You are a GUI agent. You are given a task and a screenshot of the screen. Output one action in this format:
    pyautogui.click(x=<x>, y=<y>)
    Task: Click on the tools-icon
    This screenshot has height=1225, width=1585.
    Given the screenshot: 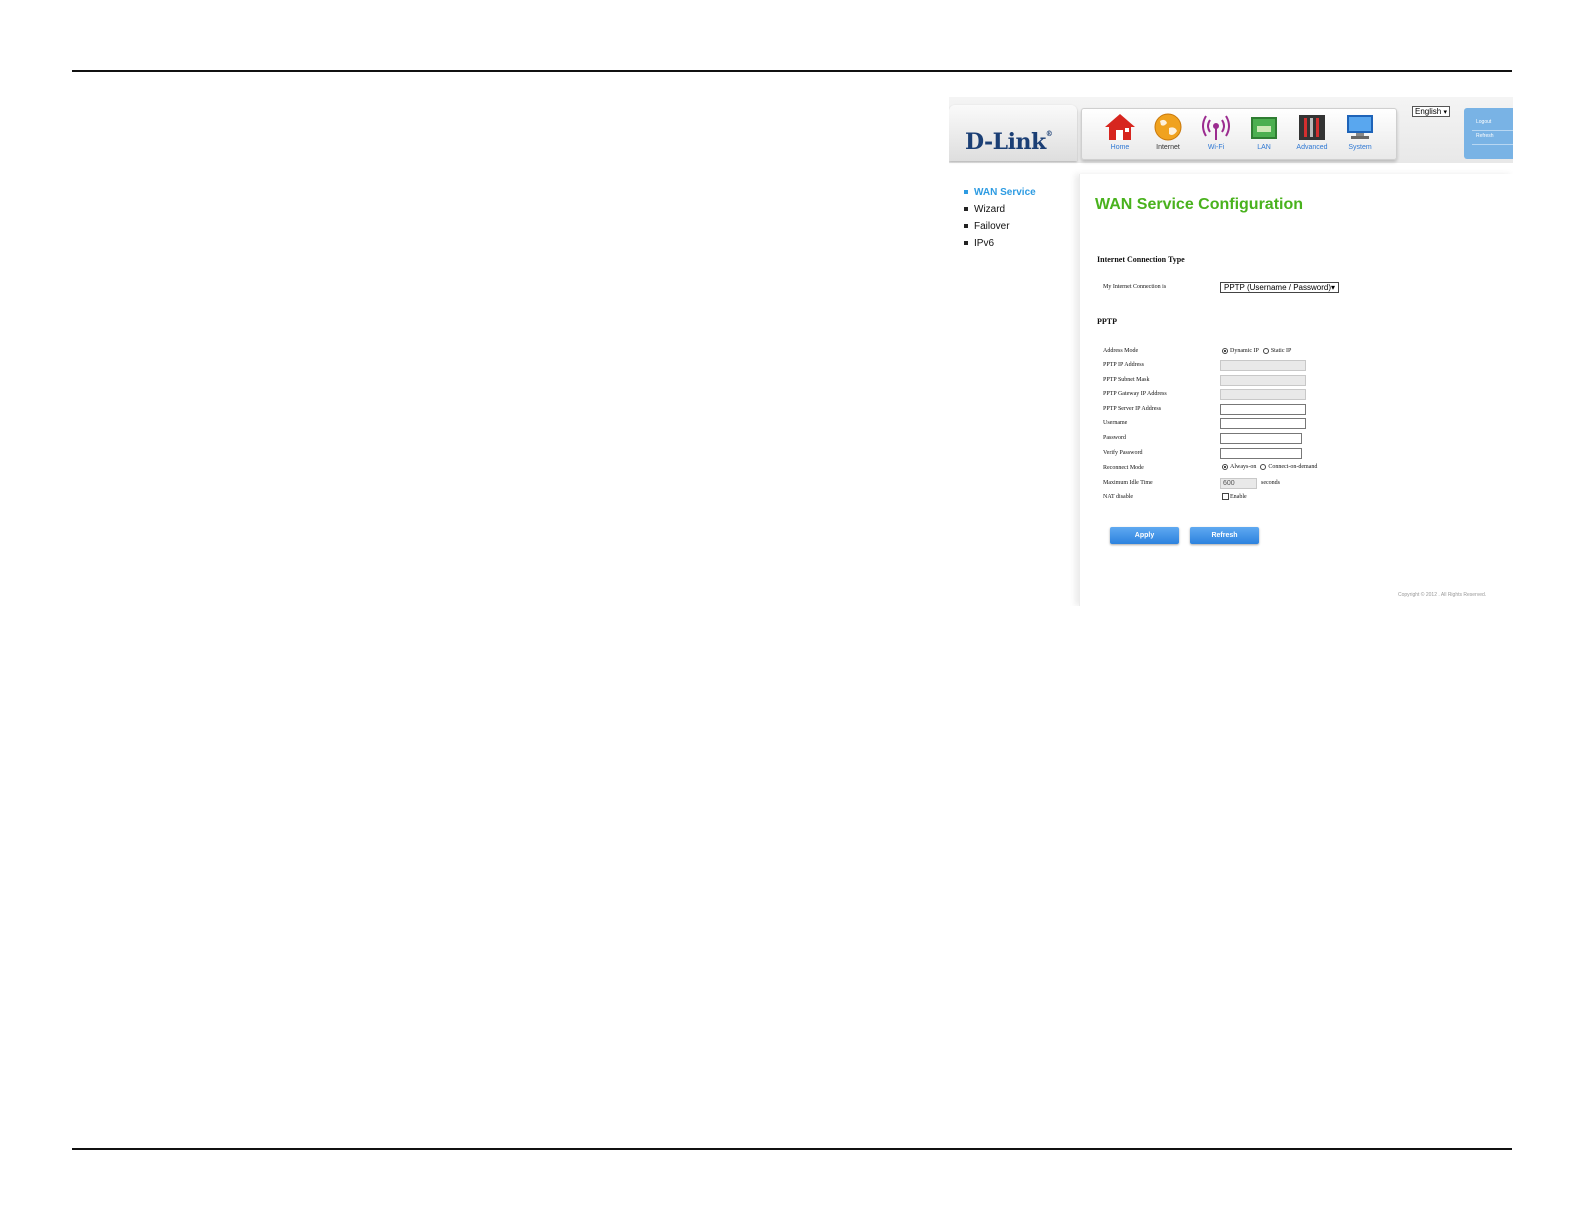 What is the action you would take?
    pyautogui.click(x=1312, y=127)
    